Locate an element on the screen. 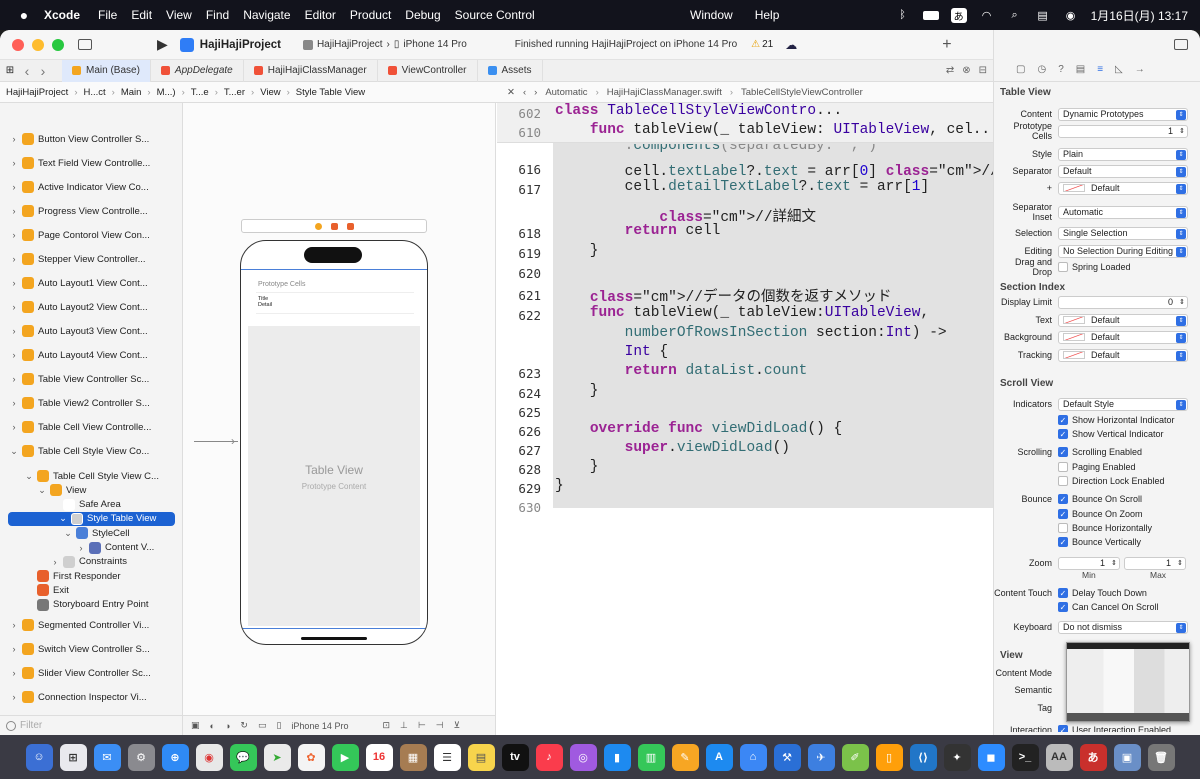 The height and width of the screenshot is (779, 1200). editor-tab: Assets is located at coordinates (510, 70).